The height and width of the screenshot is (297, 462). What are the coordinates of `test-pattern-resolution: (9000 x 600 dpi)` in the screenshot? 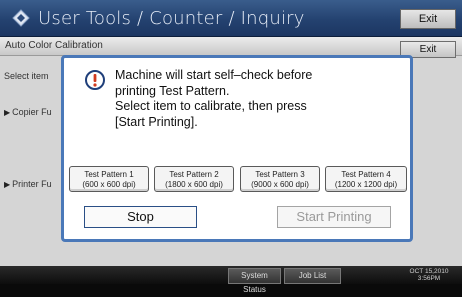 It's located at (280, 184).